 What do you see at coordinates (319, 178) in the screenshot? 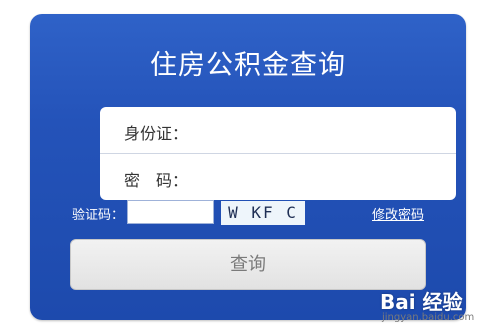
I see `password-input` at bounding box center [319, 178].